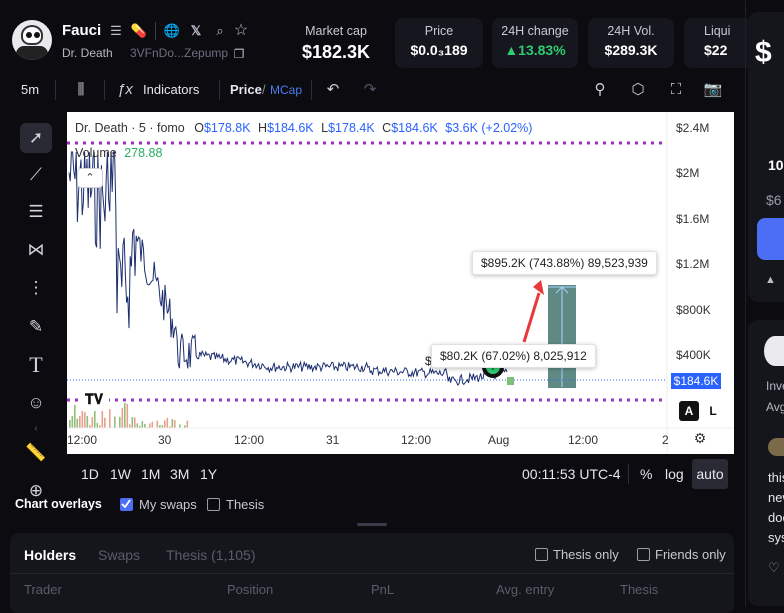  I want to click on thesis-text-line: new, so click(776, 497).